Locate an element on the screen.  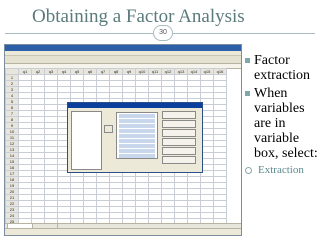
spss-status-bar is located at coordinates (123, 231).